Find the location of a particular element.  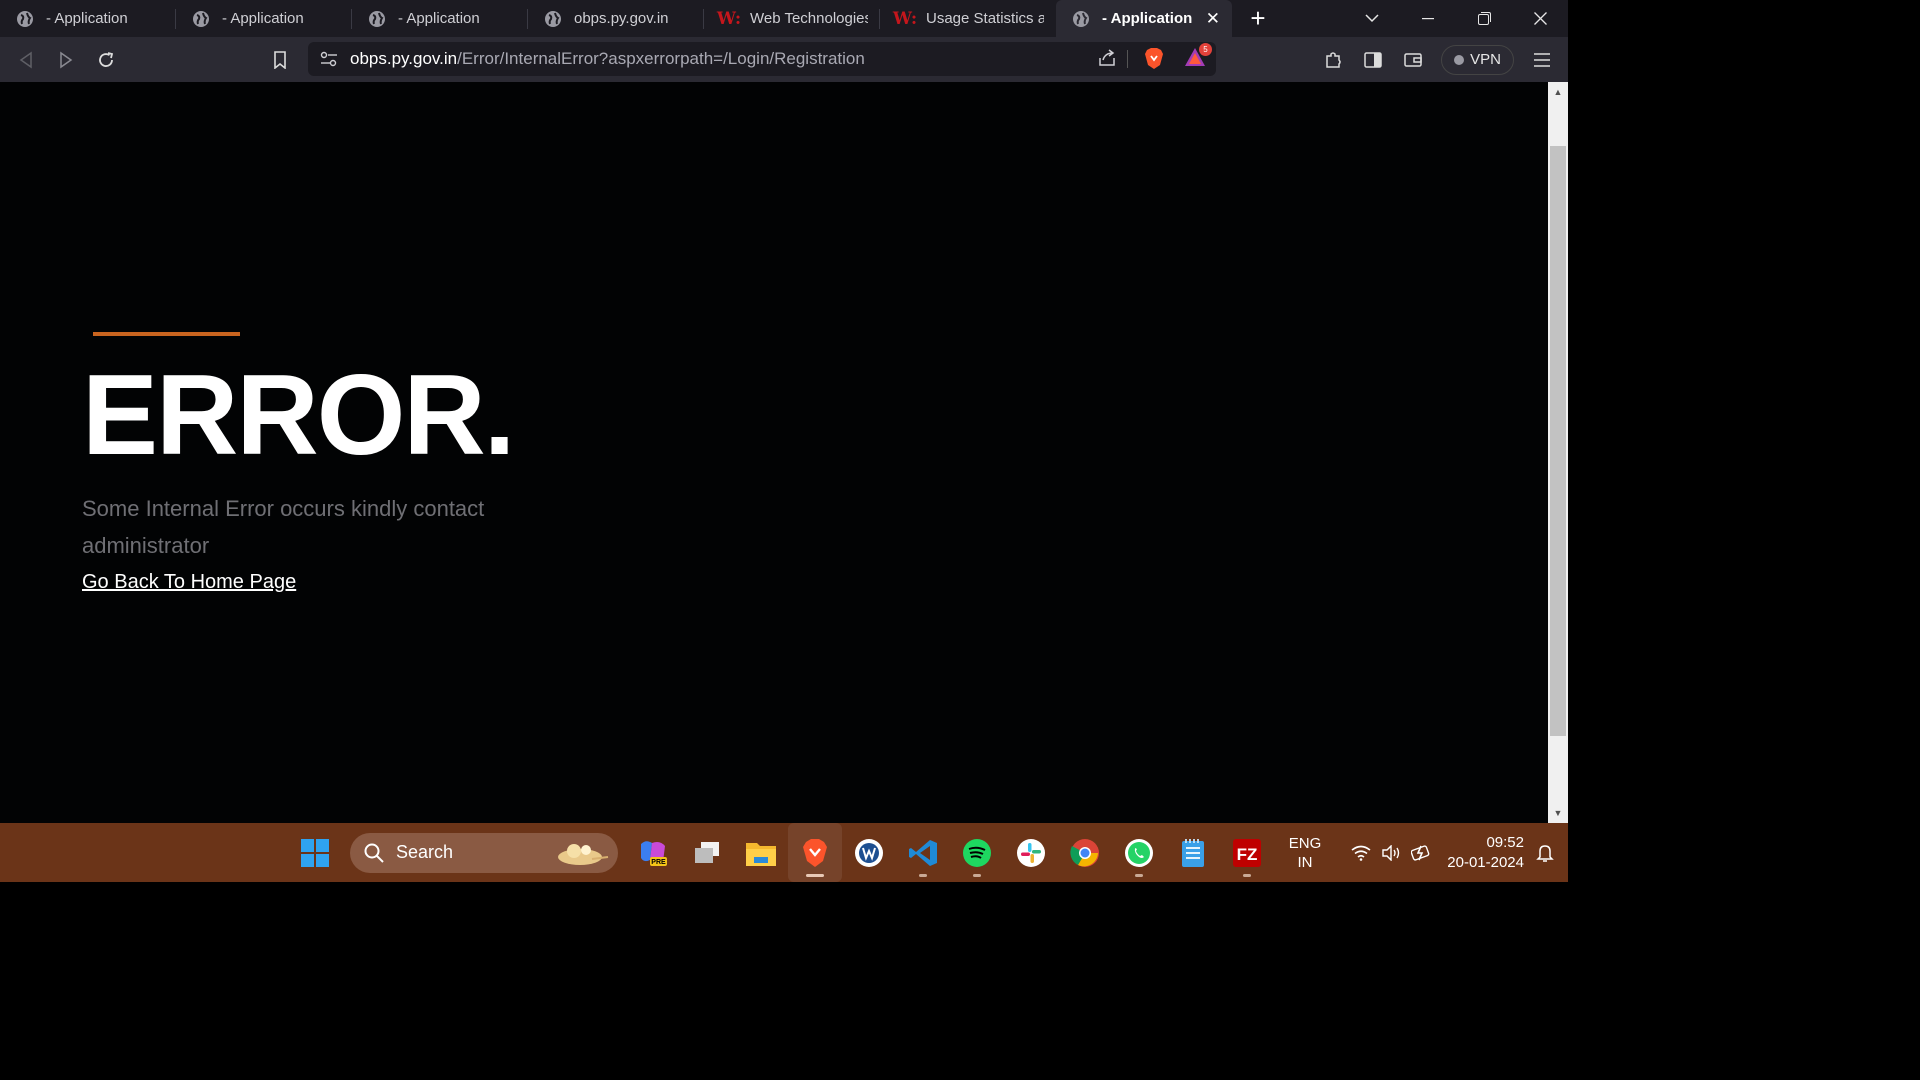

scrollbar-thumb is located at coordinates (1558, 441).